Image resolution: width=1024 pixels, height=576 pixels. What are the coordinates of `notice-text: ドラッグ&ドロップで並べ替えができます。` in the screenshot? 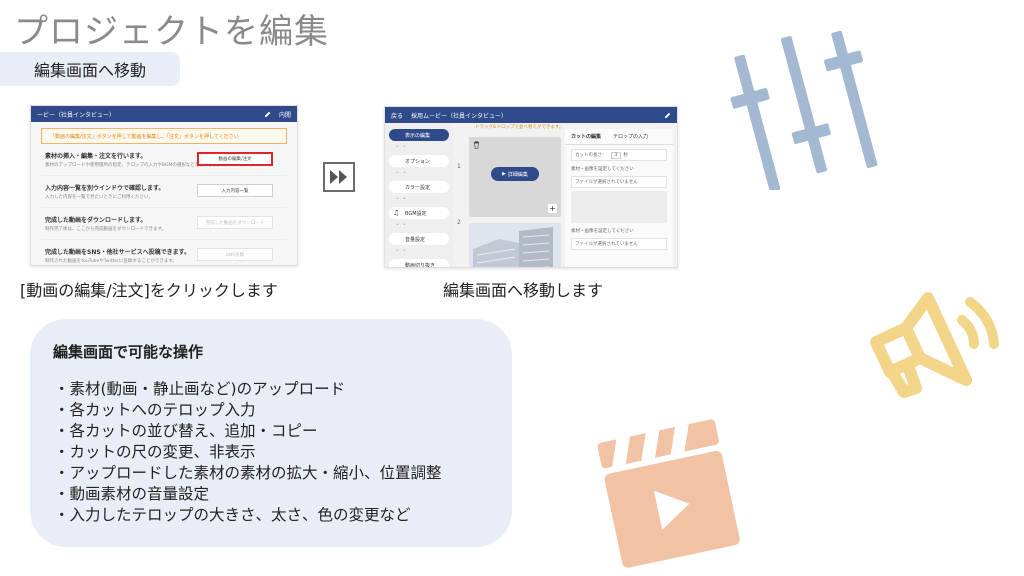 It's located at (519, 127).